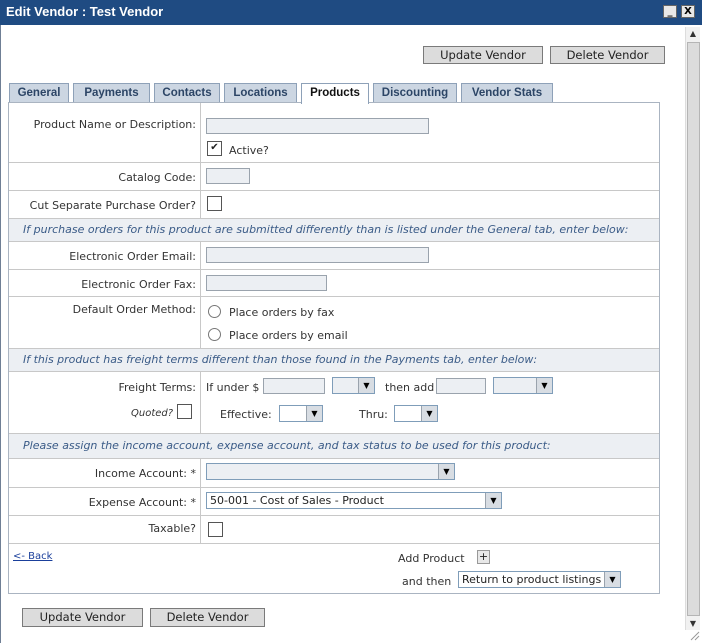 This screenshot has height=643, width=702. What do you see at coordinates (294, 386) in the screenshot?
I see `freight-threshold-input` at bounding box center [294, 386].